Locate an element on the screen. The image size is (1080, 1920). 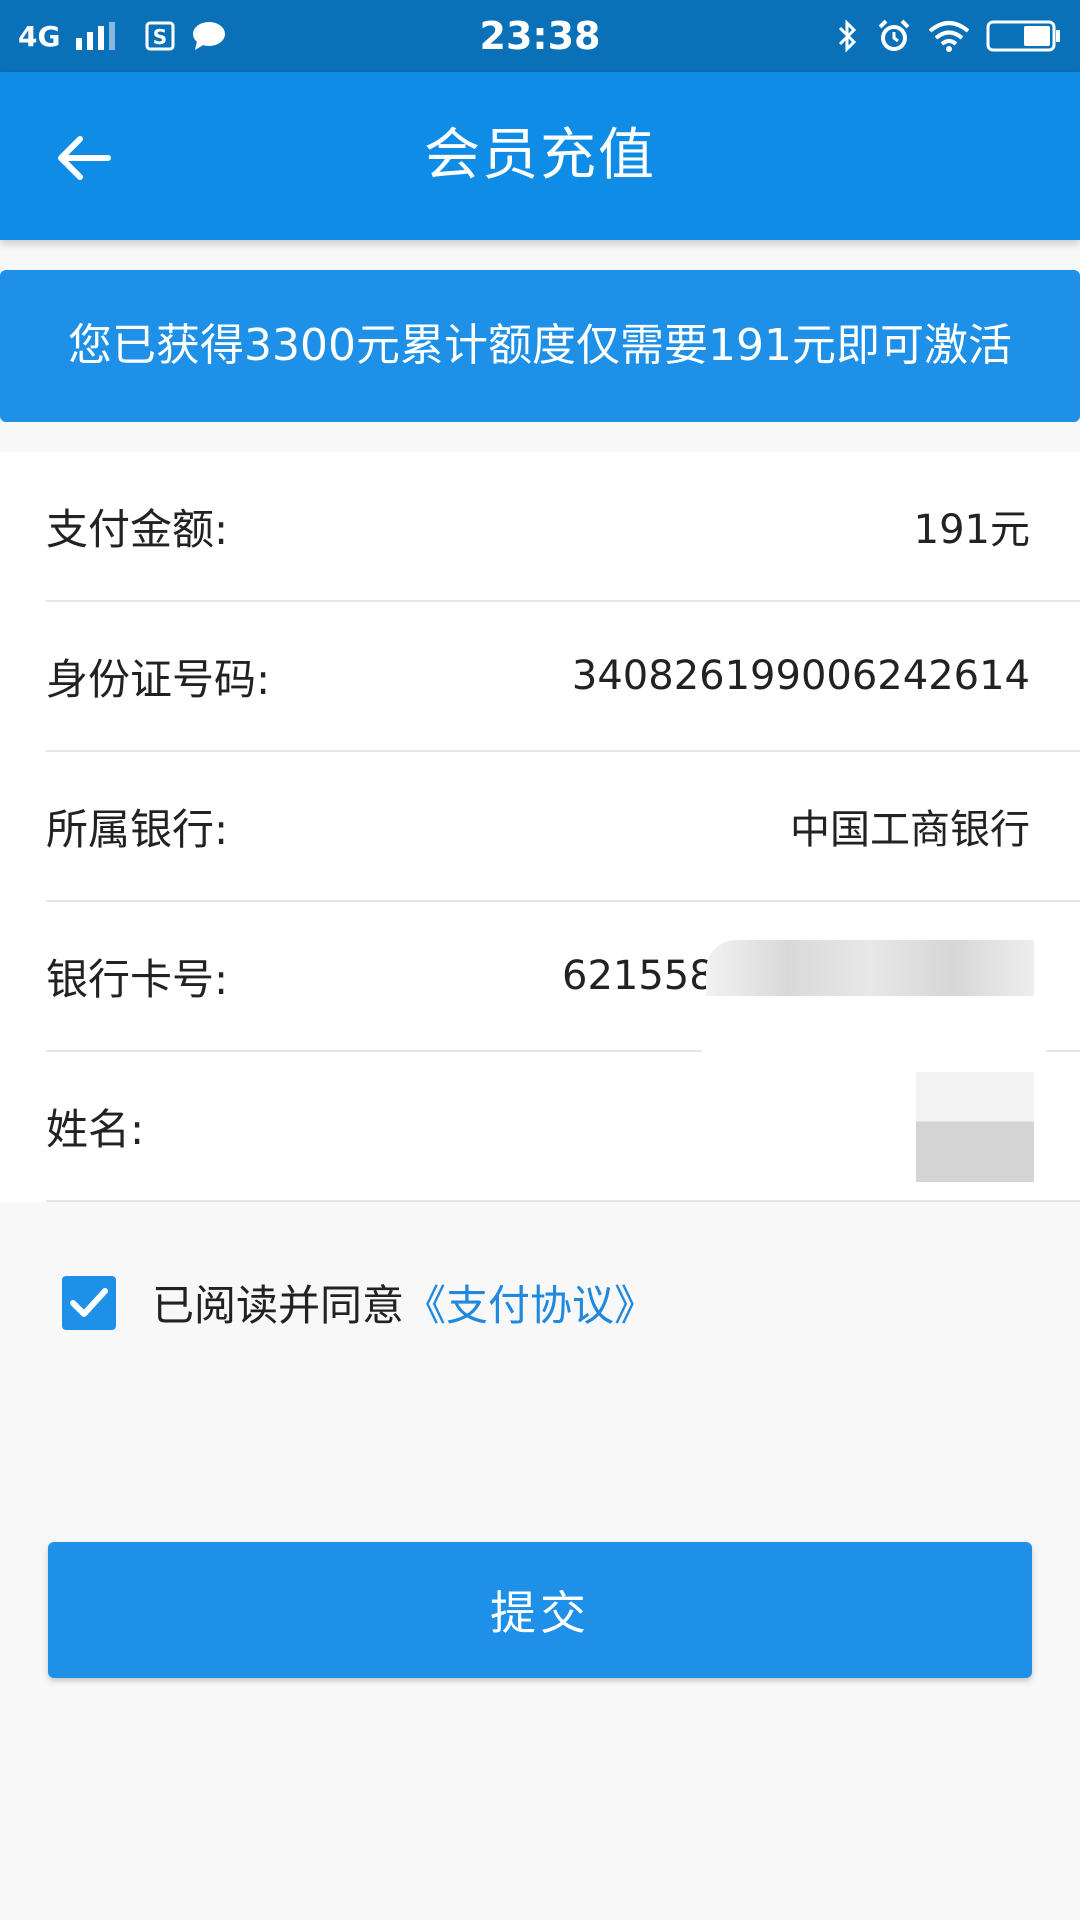
agreement-row: 已阅读并同意《支付协议》 is located at coordinates (359, 1302).